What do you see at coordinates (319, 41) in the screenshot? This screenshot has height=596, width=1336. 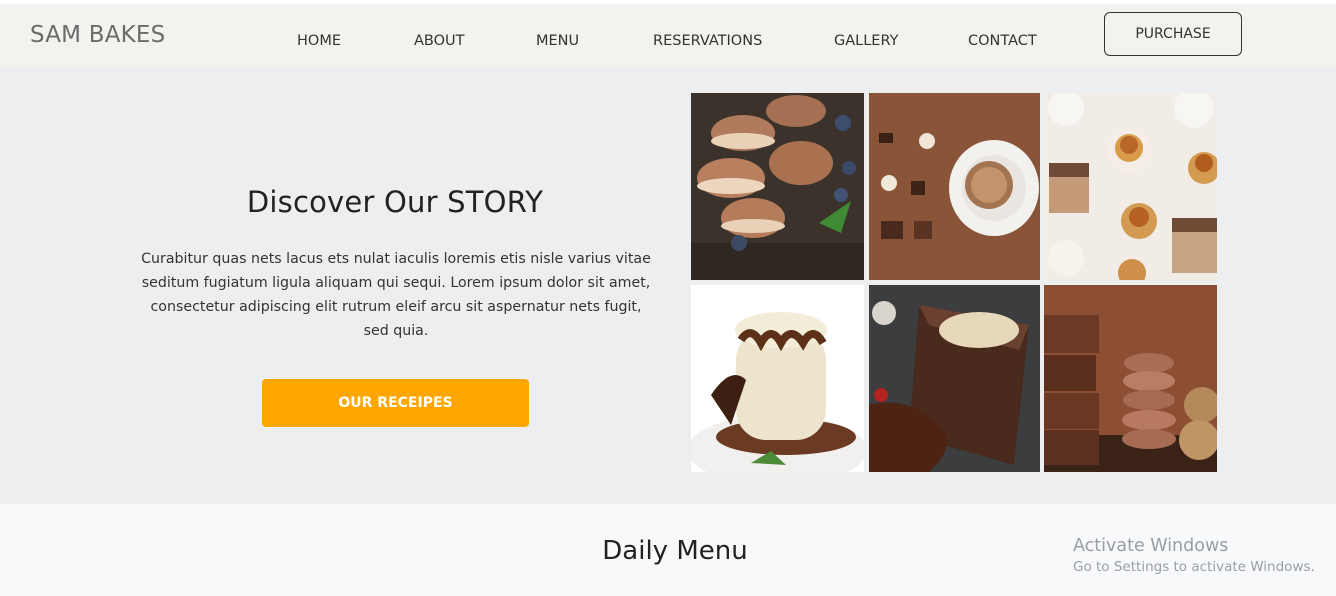 I see `nav-home: HOME` at bounding box center [319, 41].